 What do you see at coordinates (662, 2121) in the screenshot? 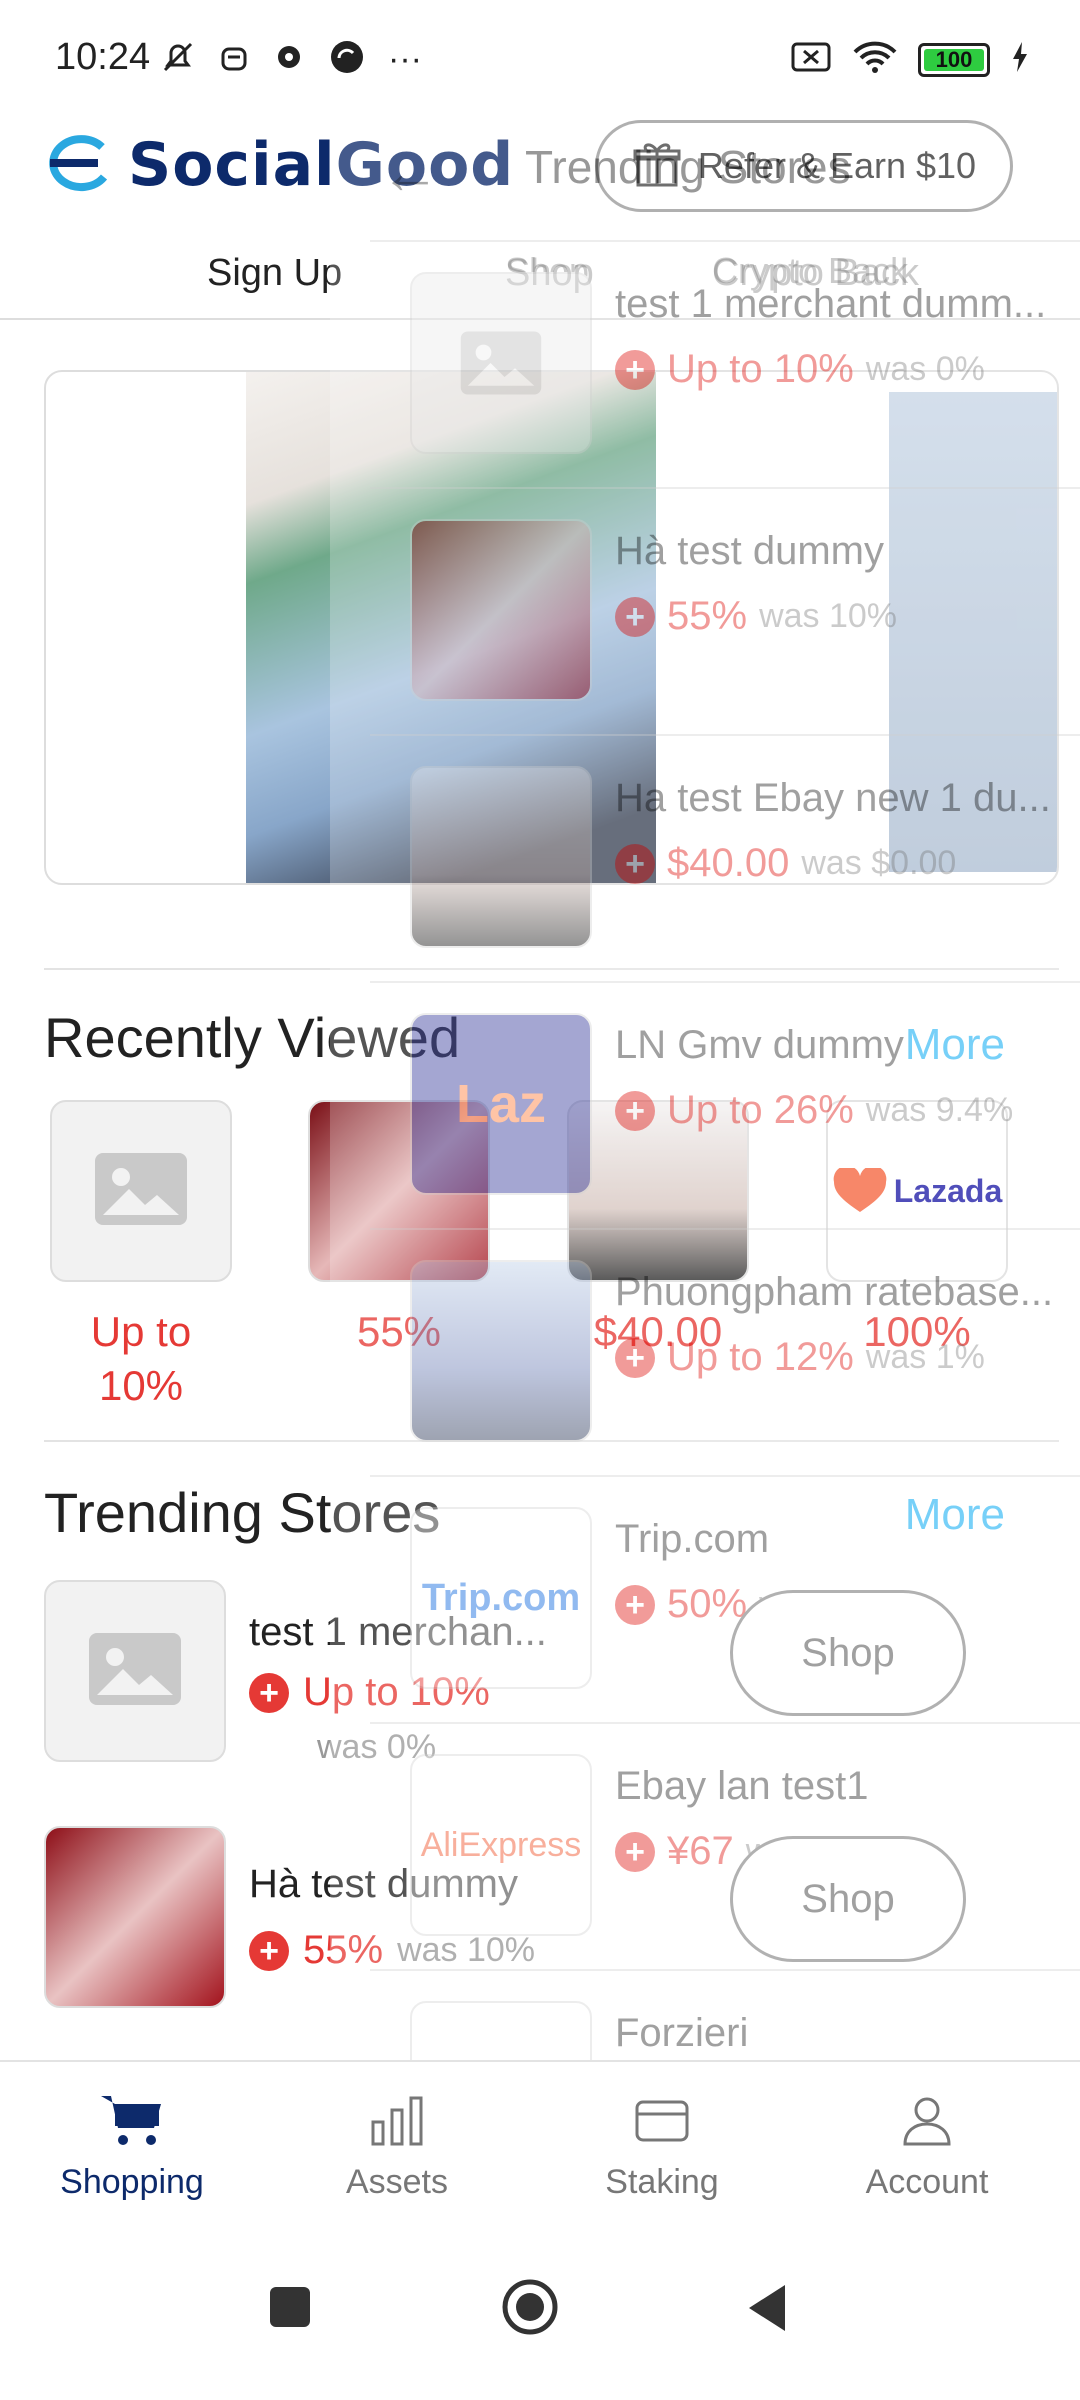
I see `wallet-icon` at bounding box center [662, 2121].